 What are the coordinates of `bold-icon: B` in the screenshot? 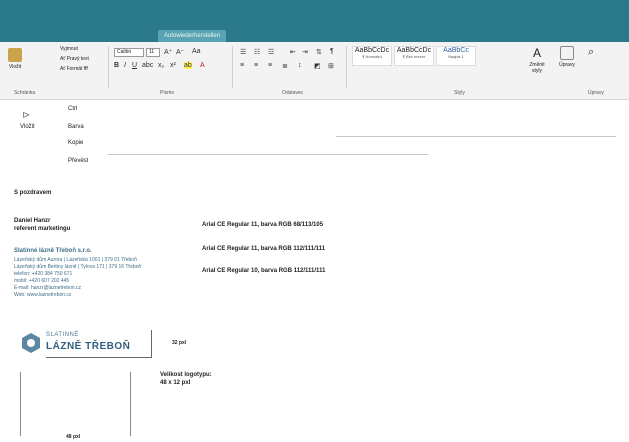 It's located at (116, 65).